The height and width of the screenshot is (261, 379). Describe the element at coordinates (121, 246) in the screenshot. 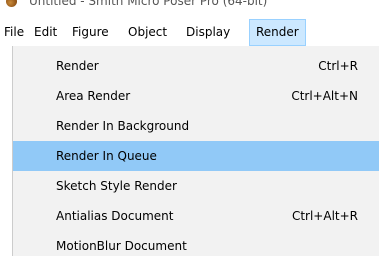

I see `menu-item-label: MotionBlur Document` at that location.